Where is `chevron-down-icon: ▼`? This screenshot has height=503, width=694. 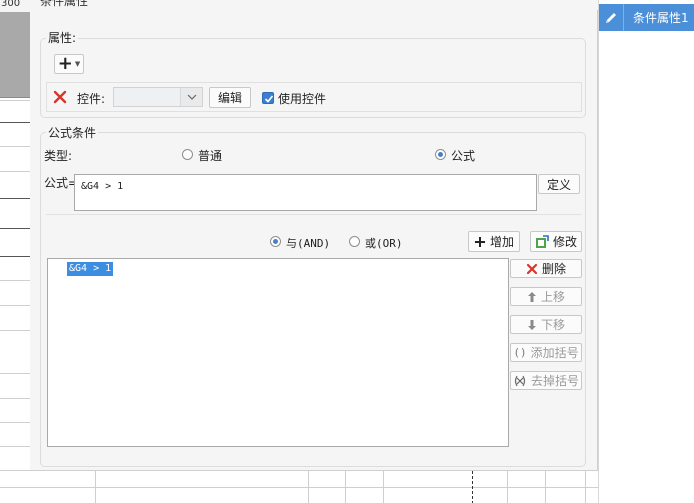 chevron-down-icon: ▼ is located at coordinates (77, 64).